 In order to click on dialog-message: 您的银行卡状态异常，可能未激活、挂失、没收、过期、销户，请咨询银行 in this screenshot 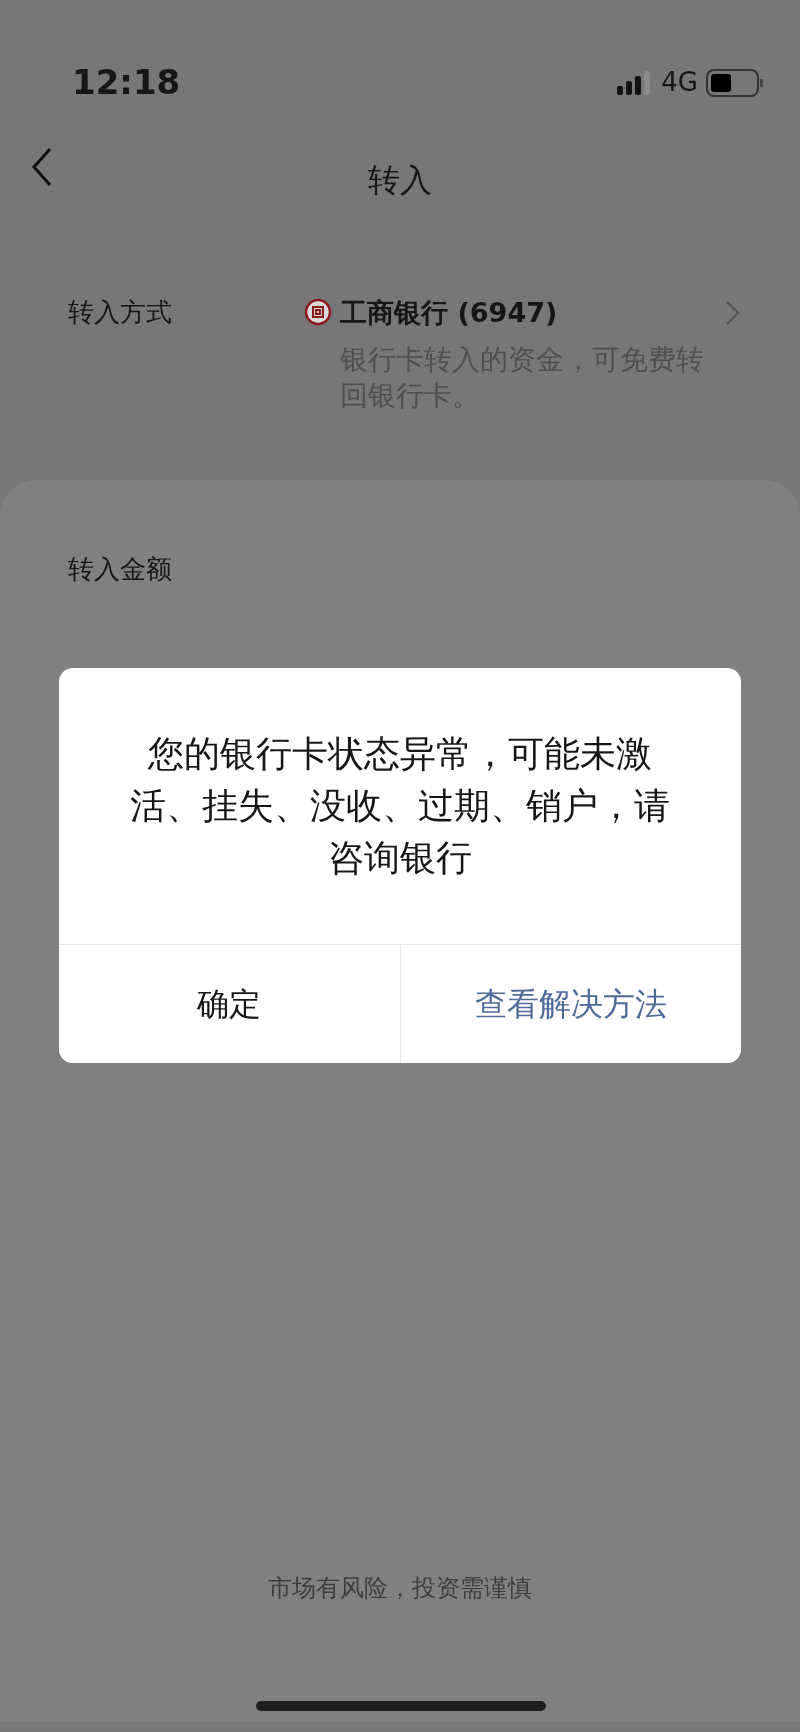, I will do `click(400, 806)`.